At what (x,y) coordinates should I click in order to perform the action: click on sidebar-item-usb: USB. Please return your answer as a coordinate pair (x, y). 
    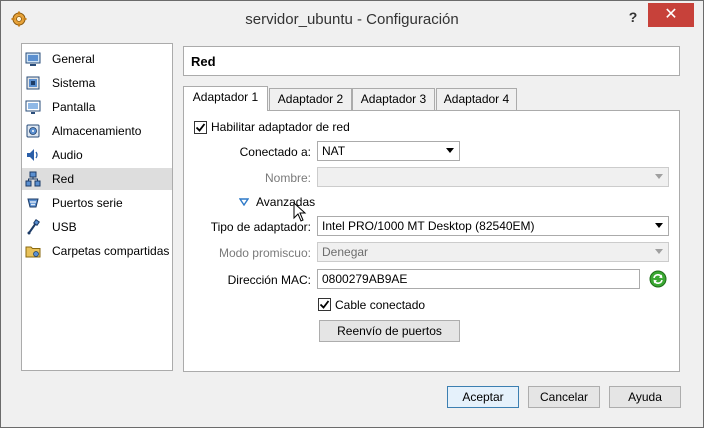
    Looking at the image, I should click on (97, 227).